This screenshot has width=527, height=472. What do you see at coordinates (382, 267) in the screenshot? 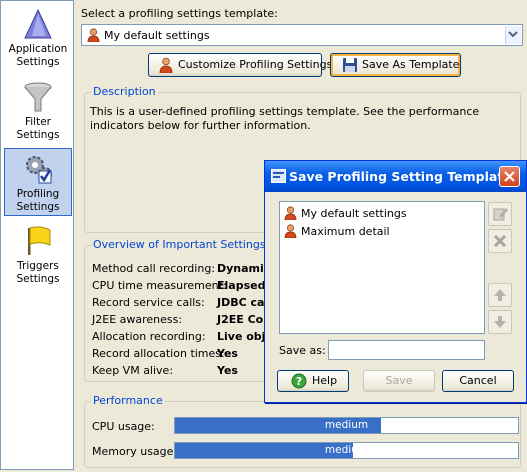
I see `template-list: My default settings Maximum detail` at bounding box center [382, 267].